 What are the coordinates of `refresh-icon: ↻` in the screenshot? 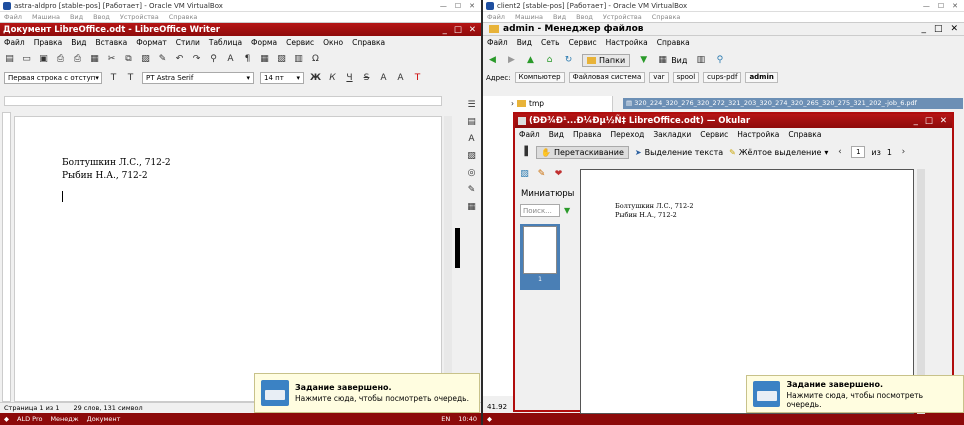 It's located at (568, 60).